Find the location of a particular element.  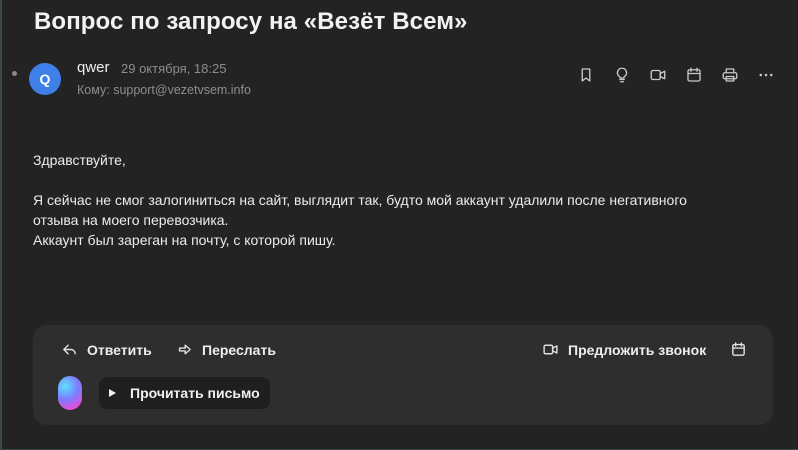

more-button is located at coordinates (766, 75).